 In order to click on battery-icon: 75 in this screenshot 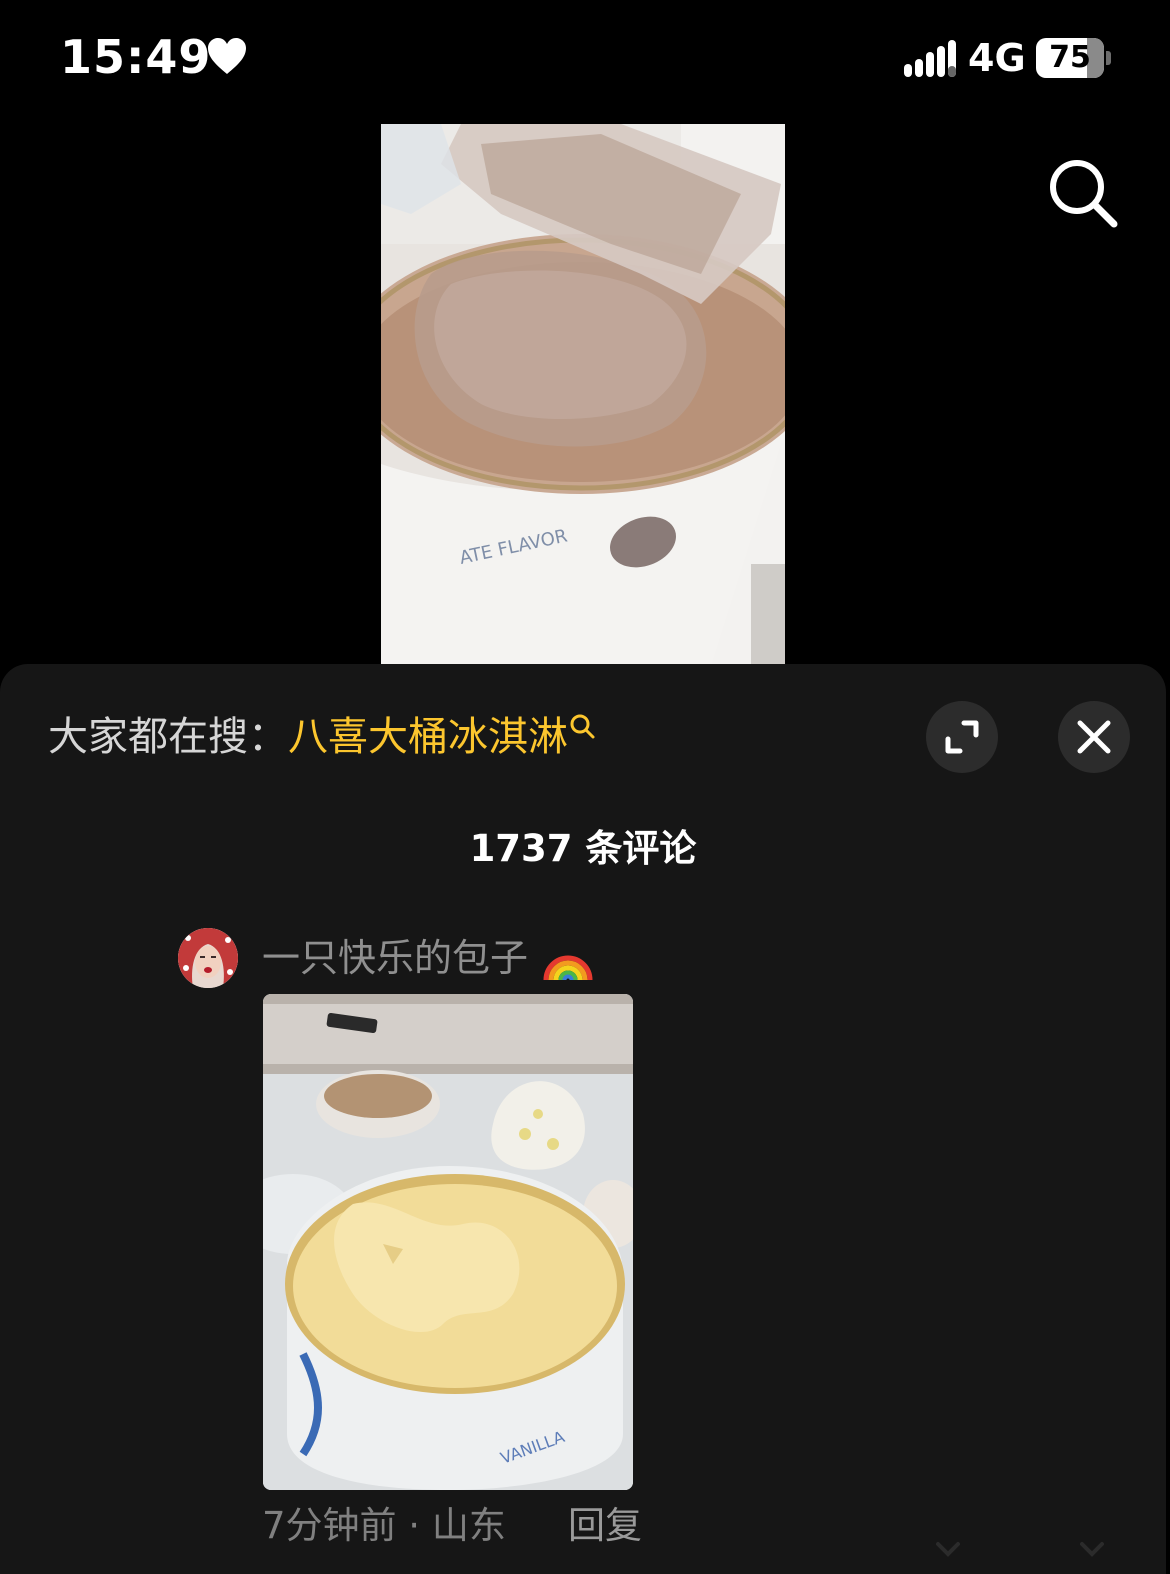, I will do `click(1070, 58)`.